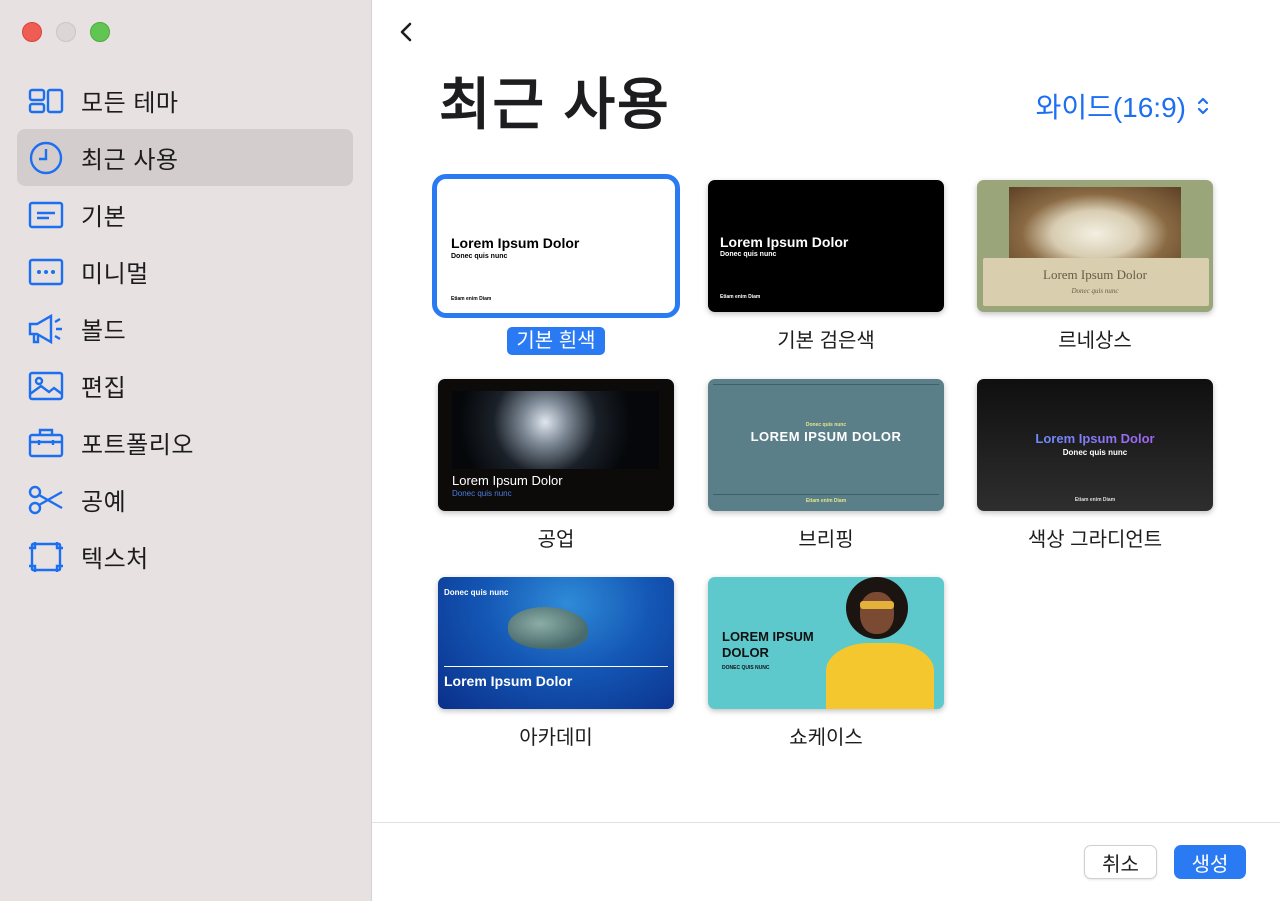 The height and width of the screenshot is (901, 1280). Describe the element at coordinates (548, 628) in the screenshot. I see `turtle-photo` at that location.